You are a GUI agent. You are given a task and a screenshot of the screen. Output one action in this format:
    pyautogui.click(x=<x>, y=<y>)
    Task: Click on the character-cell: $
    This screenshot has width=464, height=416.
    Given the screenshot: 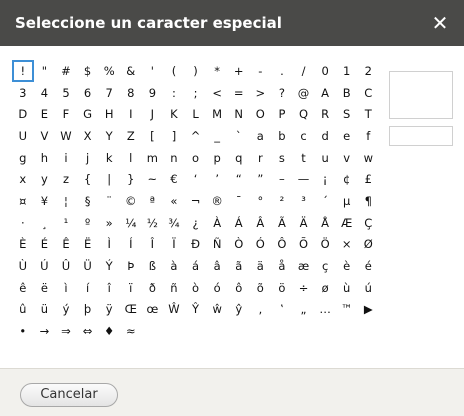 What is the action you would take?
    pyautogui.click(x=88, y=71)
    